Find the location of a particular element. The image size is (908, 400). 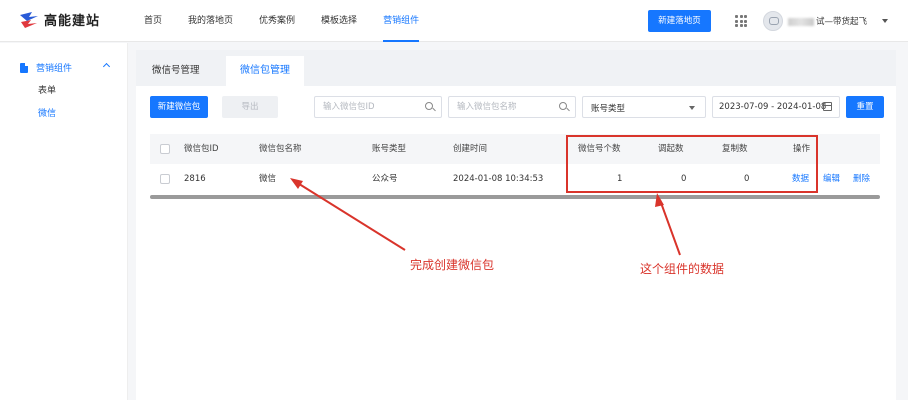

account-type-value: 账号类型 is located at coordinates (608, 109).